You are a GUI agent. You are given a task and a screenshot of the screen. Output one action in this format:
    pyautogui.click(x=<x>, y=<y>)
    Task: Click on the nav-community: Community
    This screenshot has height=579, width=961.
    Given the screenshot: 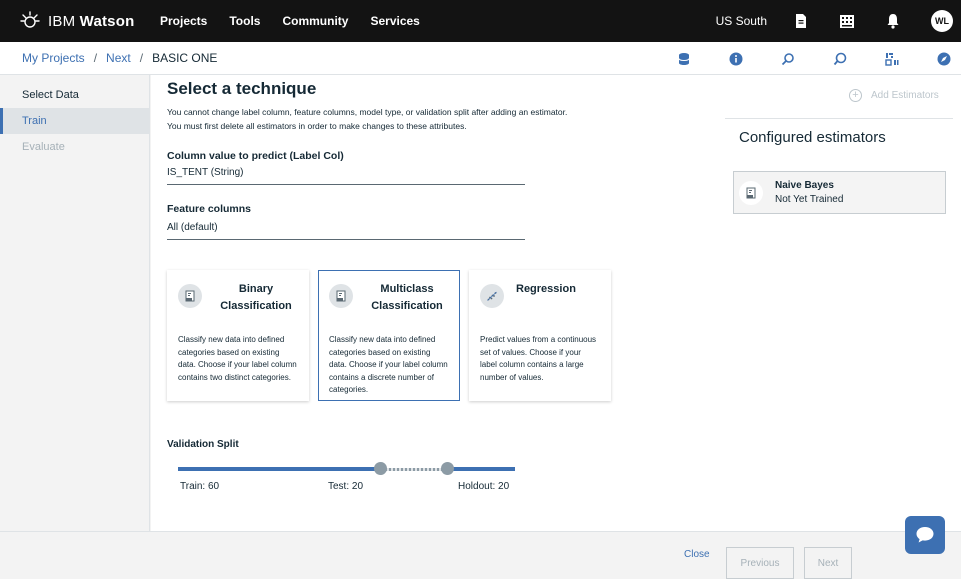 What is the action you would take?
    pyautogui.click(x=315, y=21)
    